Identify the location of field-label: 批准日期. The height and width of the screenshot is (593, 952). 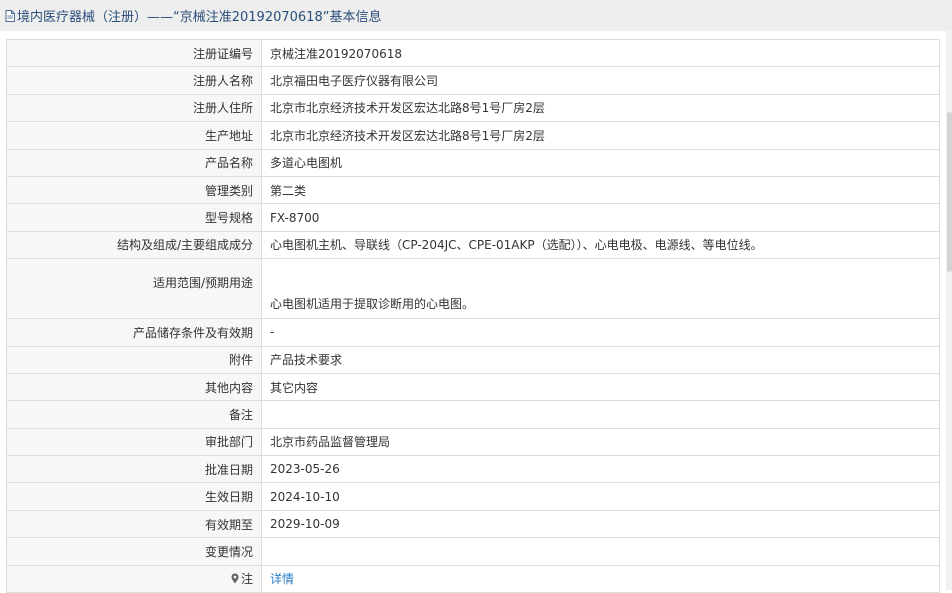
(134, 469).